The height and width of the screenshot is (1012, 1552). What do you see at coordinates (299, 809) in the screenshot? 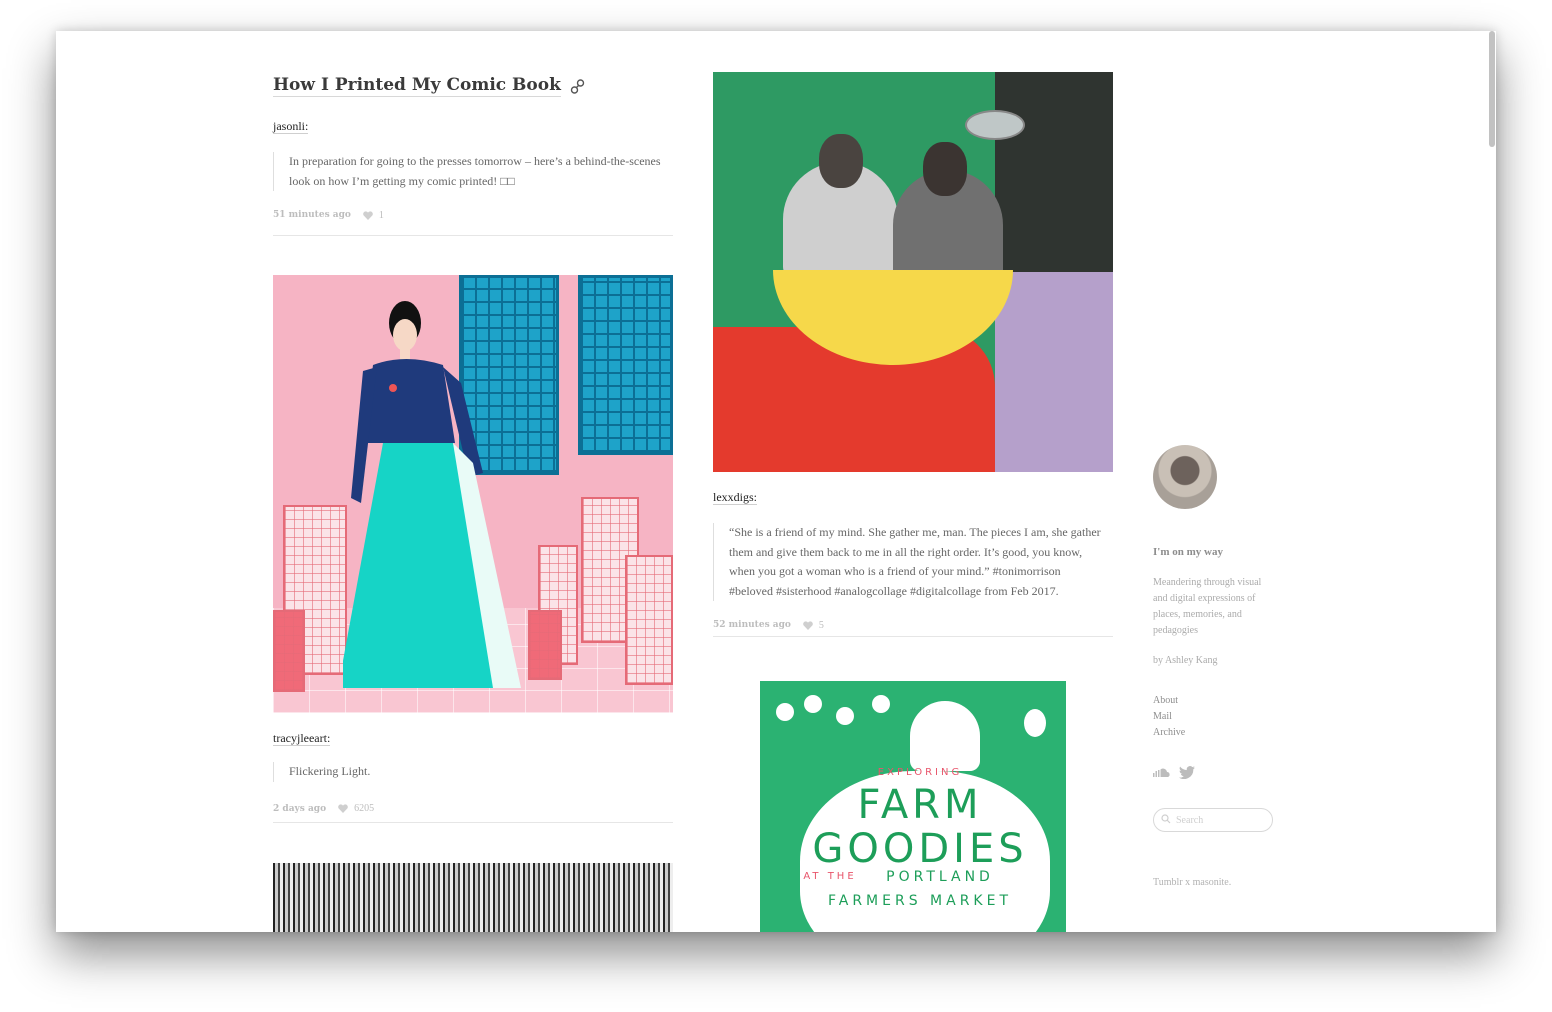
I see `post-timestamp: 2 days ago` at bounding box center [299, 809].